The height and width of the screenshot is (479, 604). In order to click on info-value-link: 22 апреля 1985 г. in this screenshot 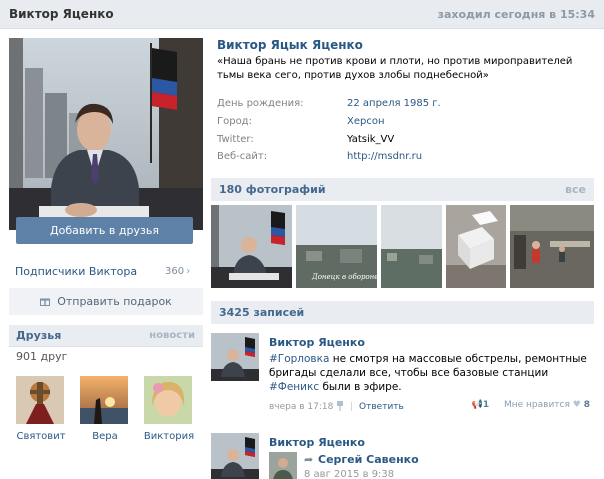, I will do `click(394, 103)`.